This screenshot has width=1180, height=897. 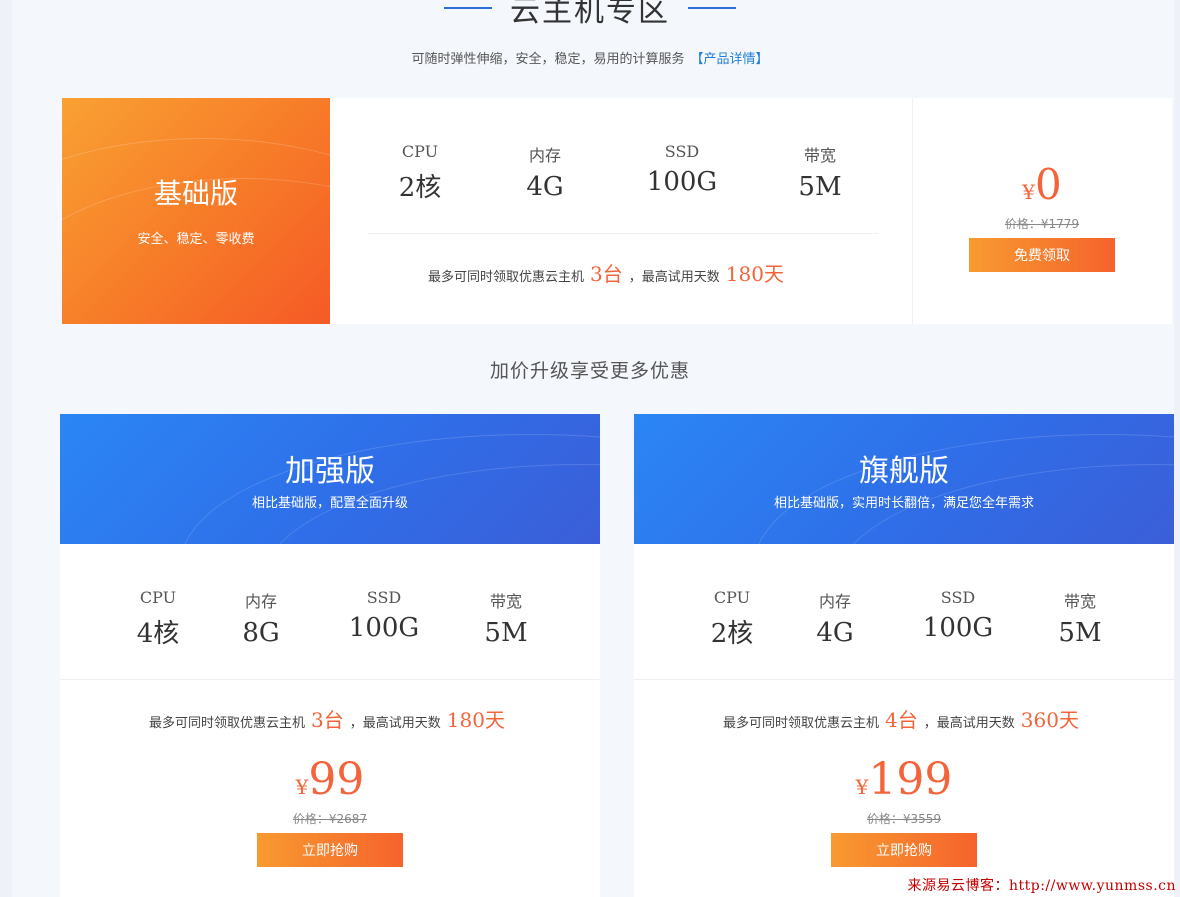 What do you see at coordinates (158, 634) in the screenshot?
I see `spec-value: 4核` at bounding box center [158, 634].